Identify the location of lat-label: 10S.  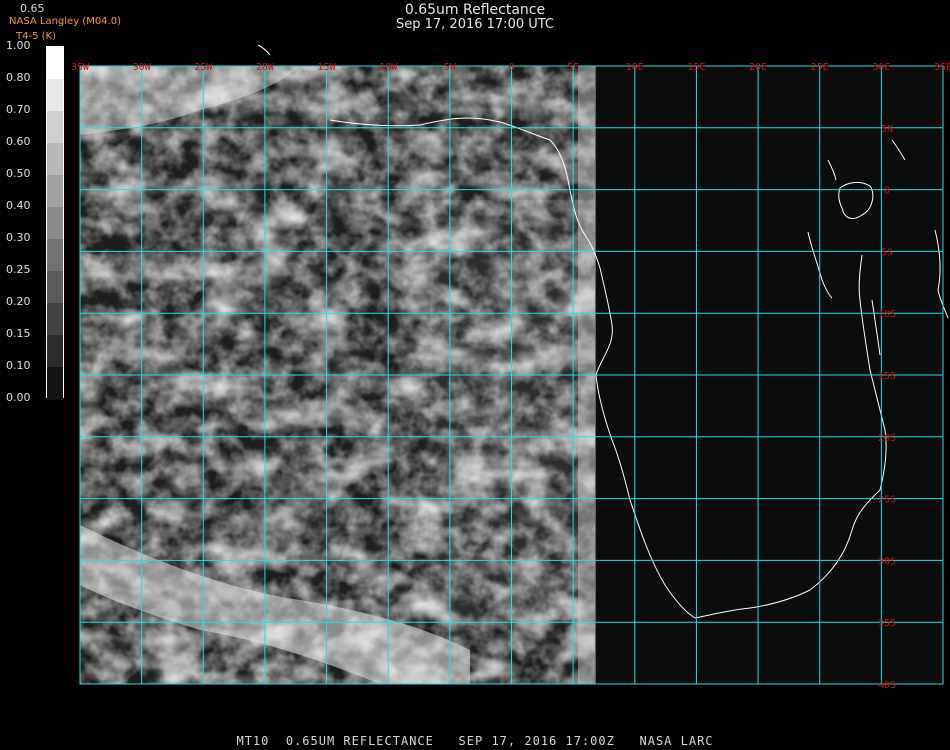
(887, 314).